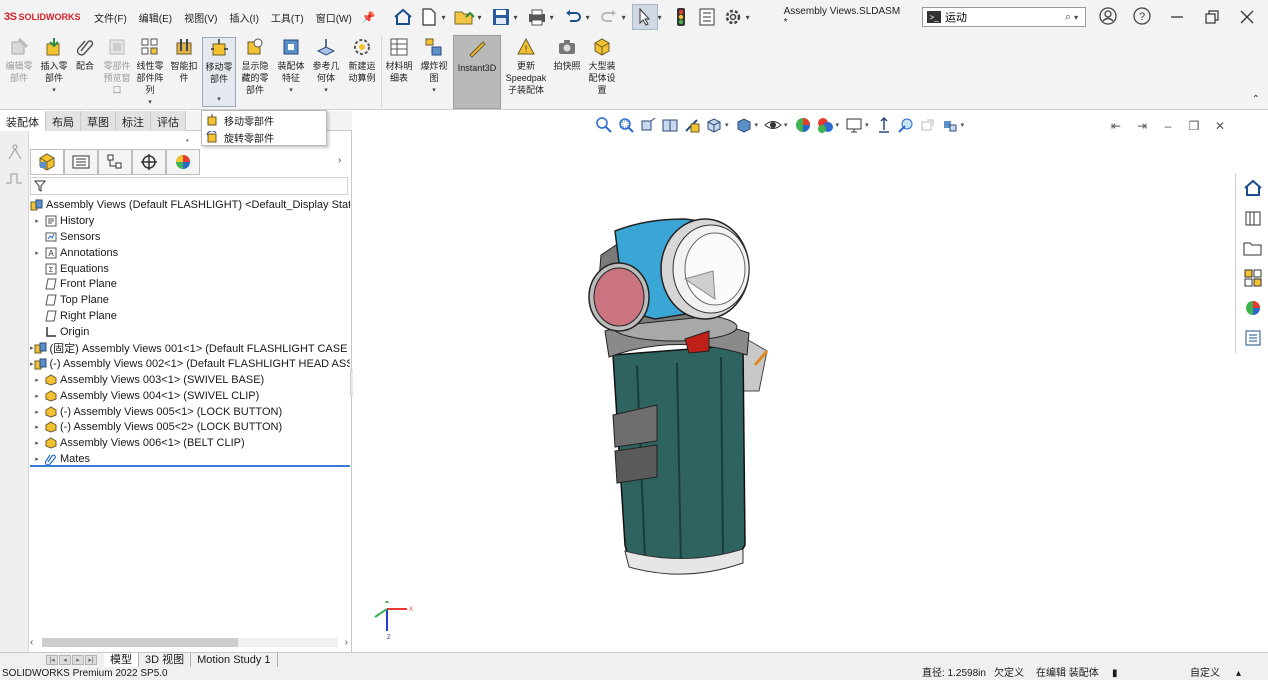 This screenshot has height=680, width=1268. I want to click on view-settings-dropdown-icon: ▾, so click(867, 125).